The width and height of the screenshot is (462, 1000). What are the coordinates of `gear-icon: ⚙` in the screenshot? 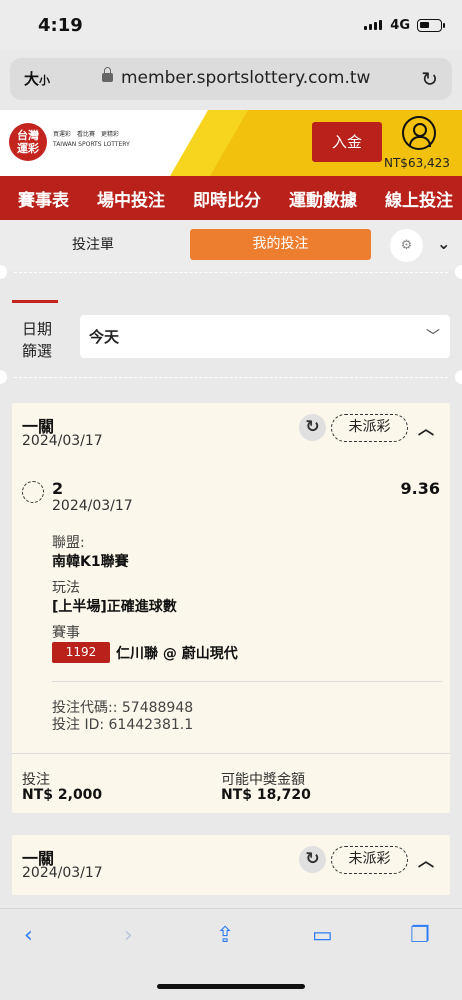 It's located at (406, 245).